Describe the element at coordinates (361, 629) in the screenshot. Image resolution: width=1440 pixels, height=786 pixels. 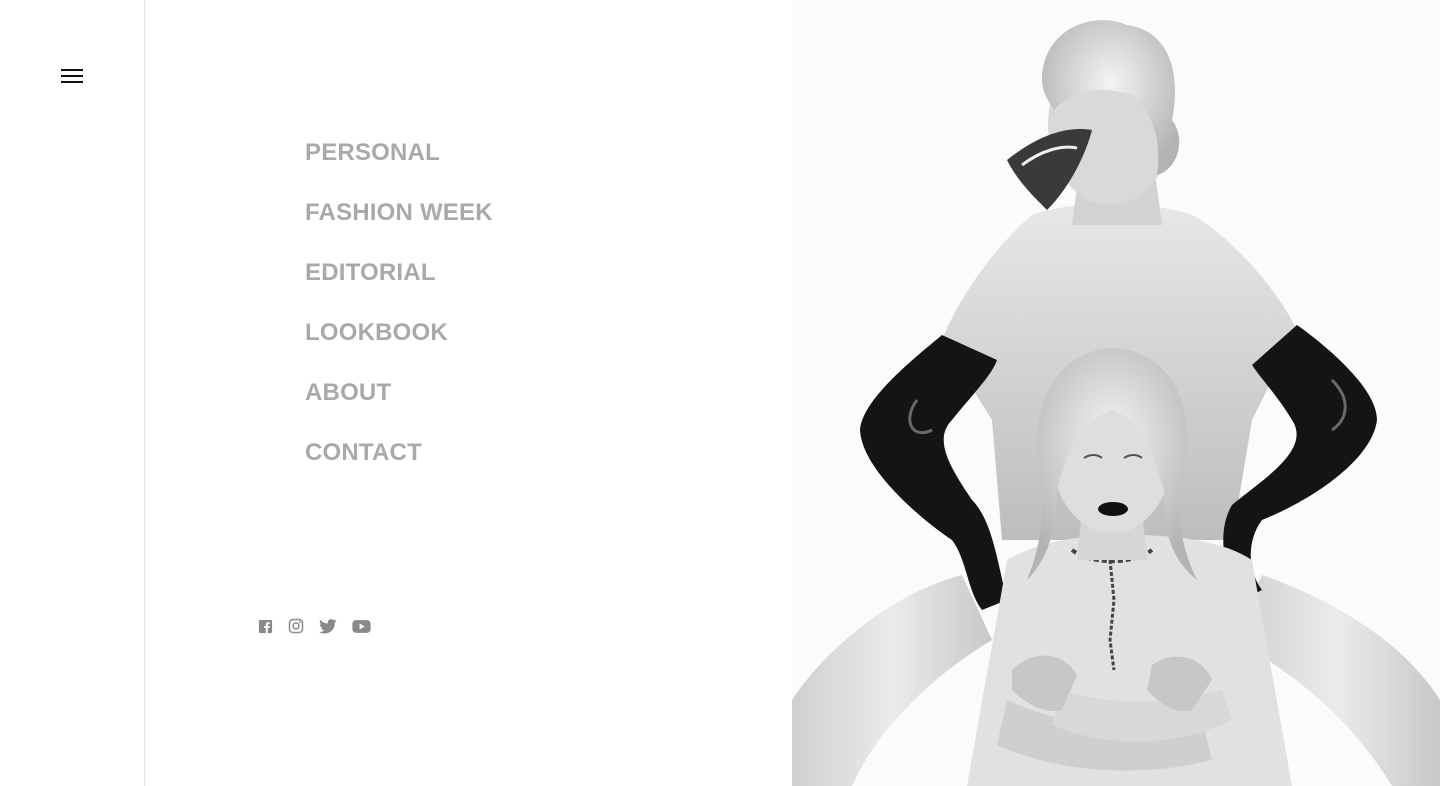
I see `youtube-icon` at that location.